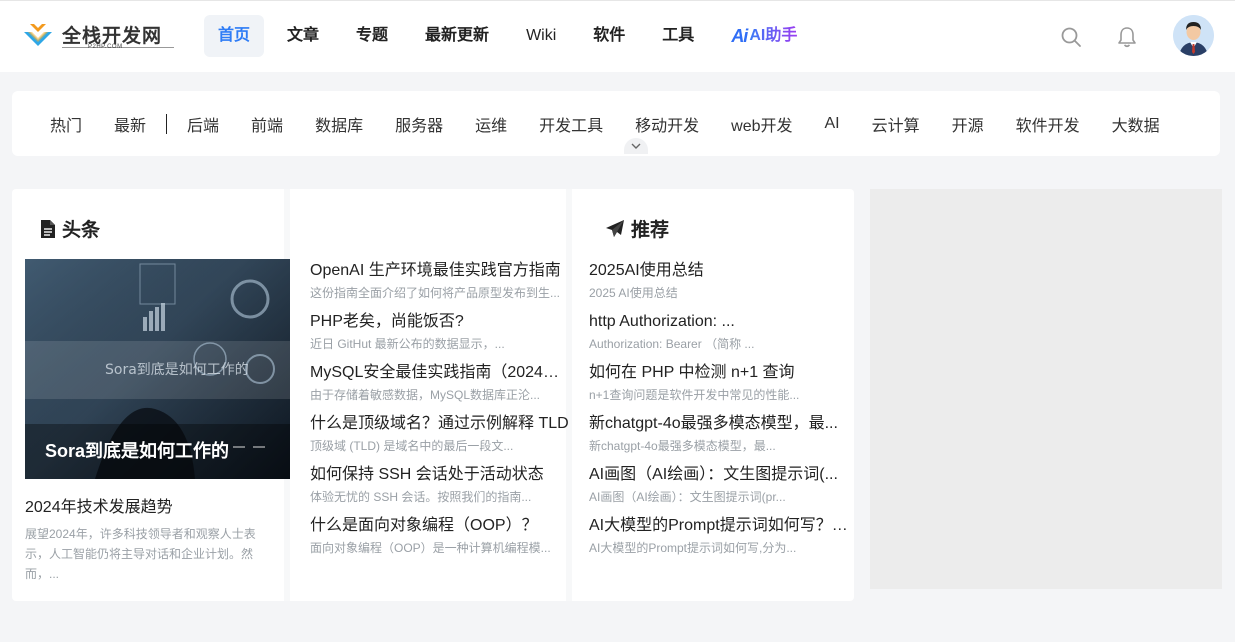 This screenshot has height=642, width=1235. What do you see at coordinates (1071, 37) in the screenshot?
I see `search-icon` at bounding box center [1071, 37].